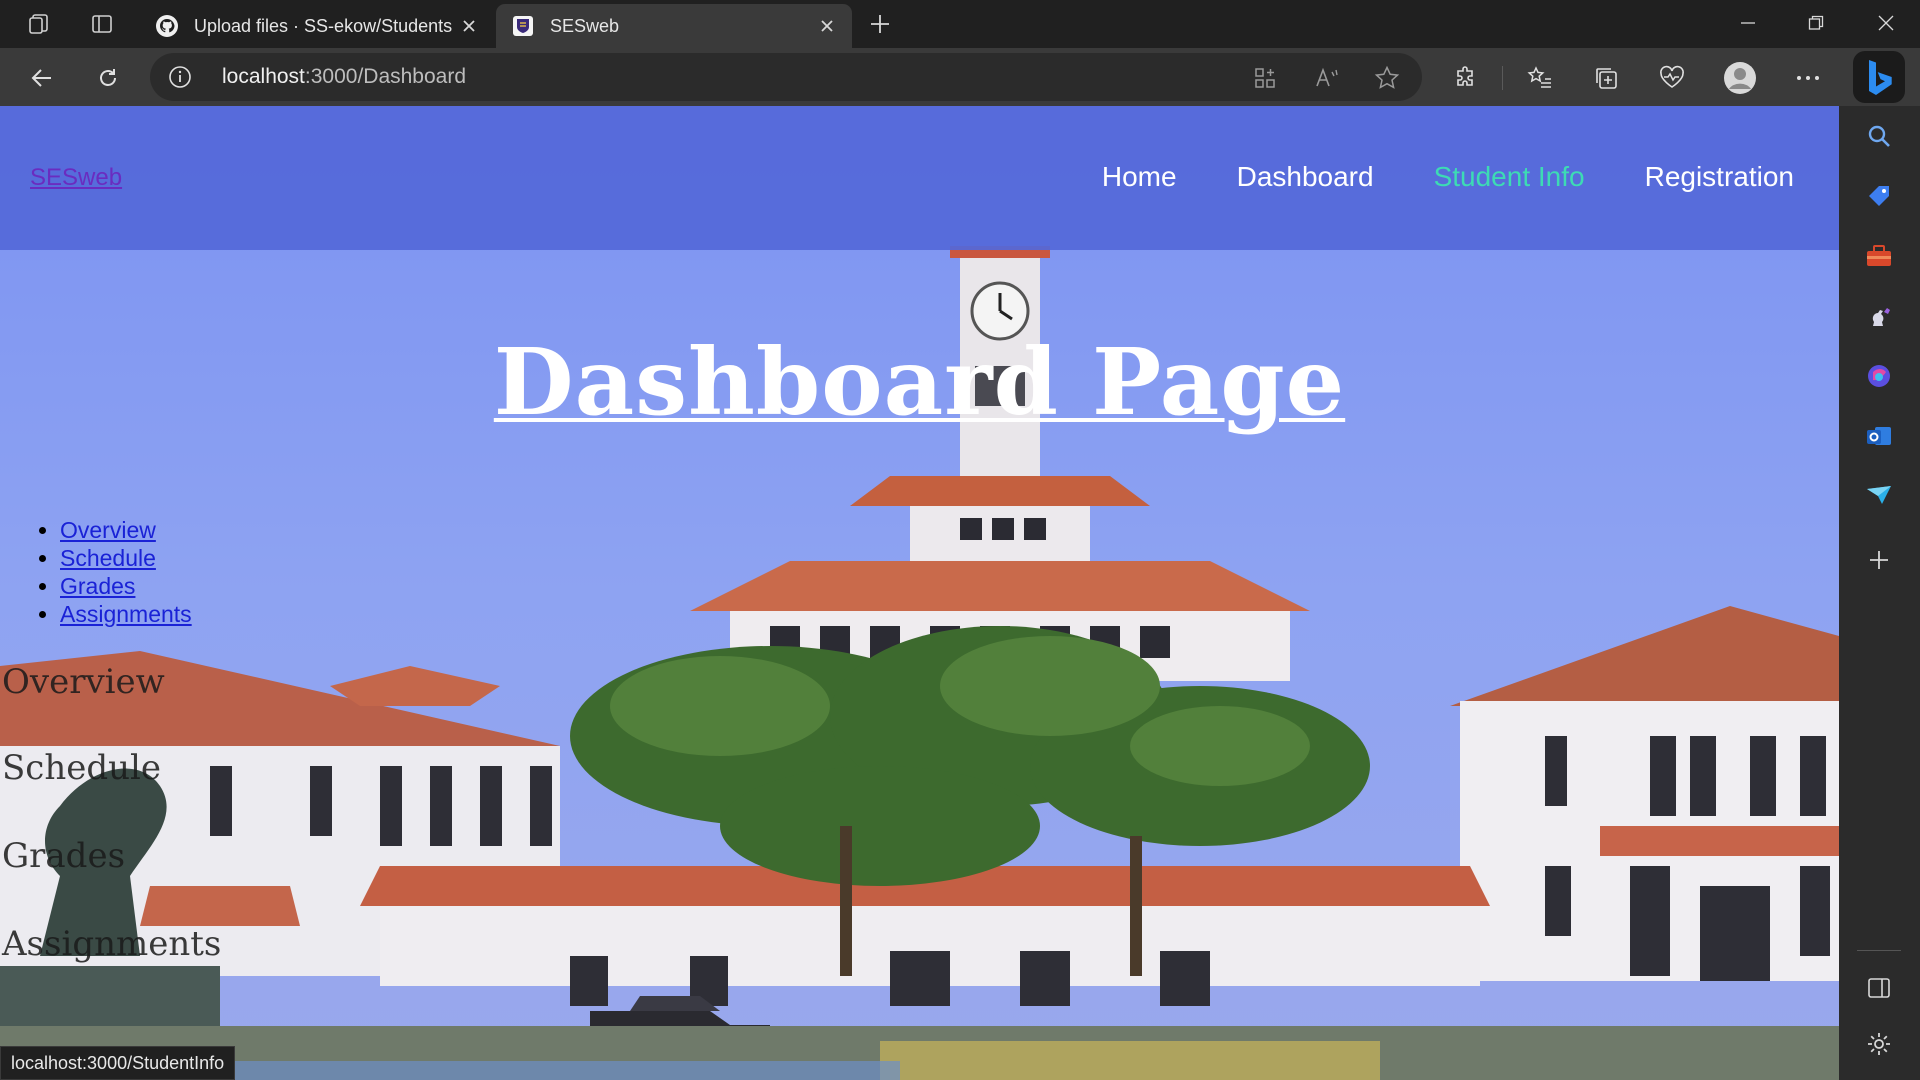 The width and height of the screenshot is (1920, 1080). What do you see at coordinates (1502, 78) in the screenshot?
I see `toolbar-divider` at bounding box center [1502, 78].